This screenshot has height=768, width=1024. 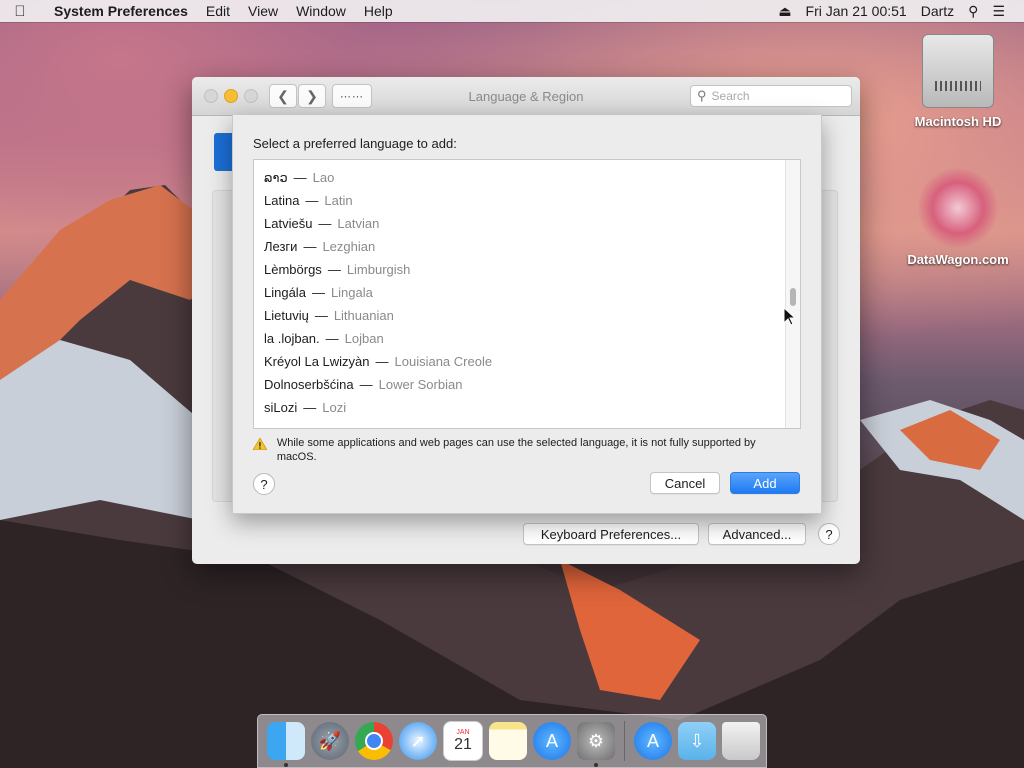 What do you see at coordinates (697, 741) in the screenshot?
I see `folder-icon: ⇩` at bounding box center [697, 741].